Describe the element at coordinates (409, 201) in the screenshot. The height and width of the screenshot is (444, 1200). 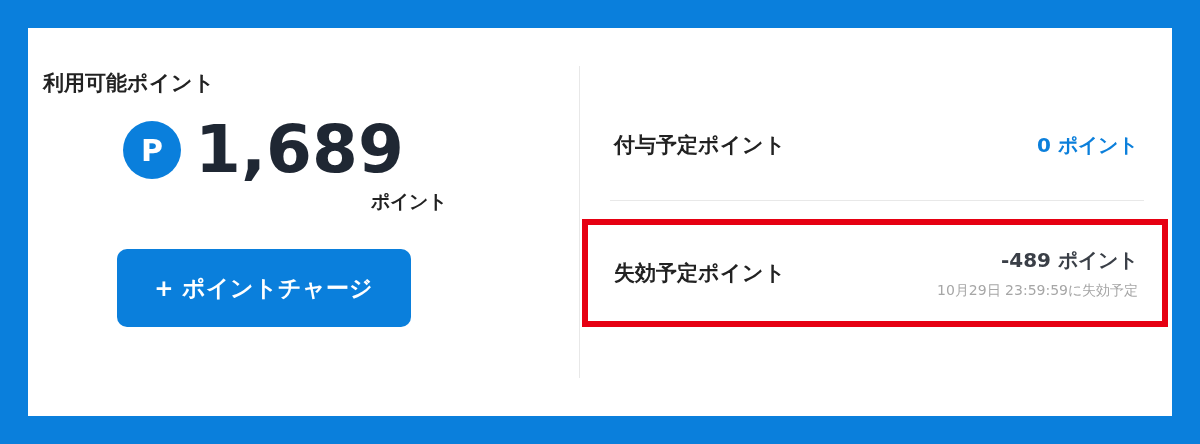
I see `points-unit: ポイント` at that location.